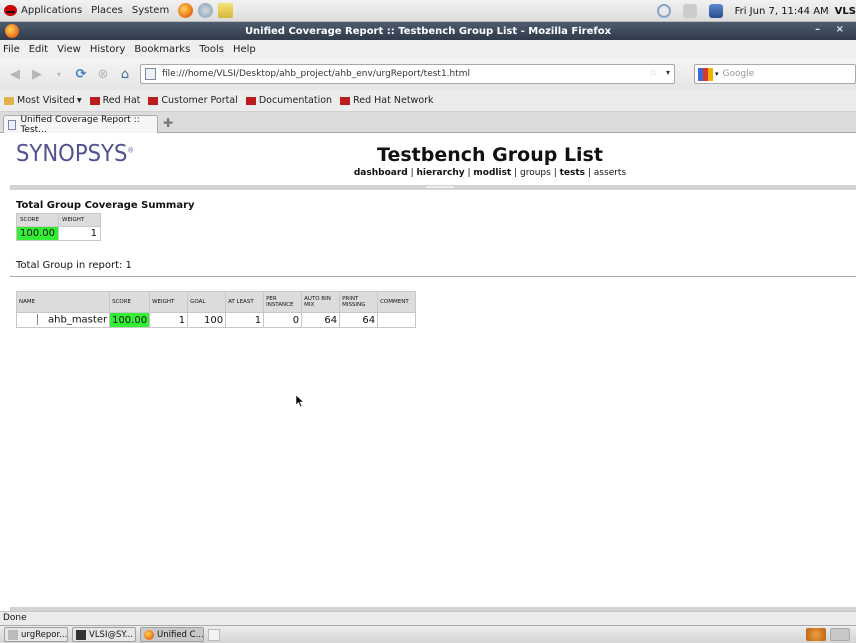  I want to click on col-header-print-missing: PRINT MISSING, so click(359, 302).